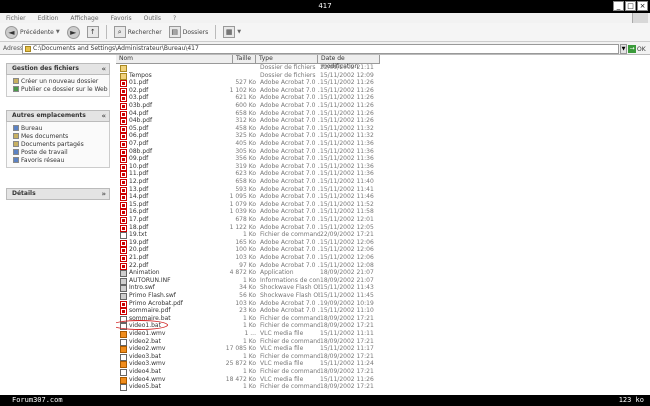  Describe the element at coordinates (58, 136) in the screenshot. I see `place-my-documents: Mes documents` at that location.